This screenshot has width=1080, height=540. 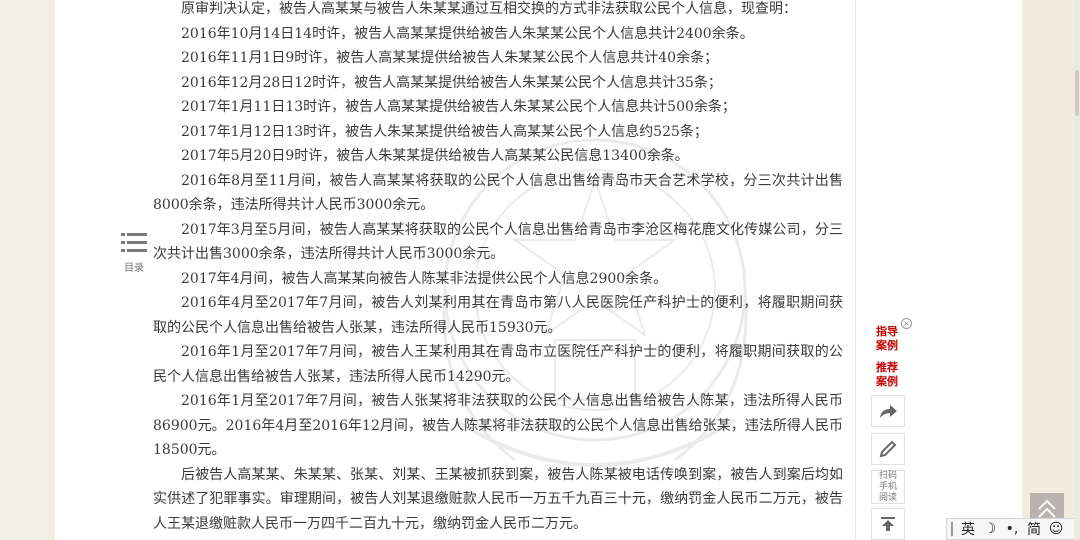 I want to click on qr-read-button: 扫码手机阅读, so click(x=888, y=487).